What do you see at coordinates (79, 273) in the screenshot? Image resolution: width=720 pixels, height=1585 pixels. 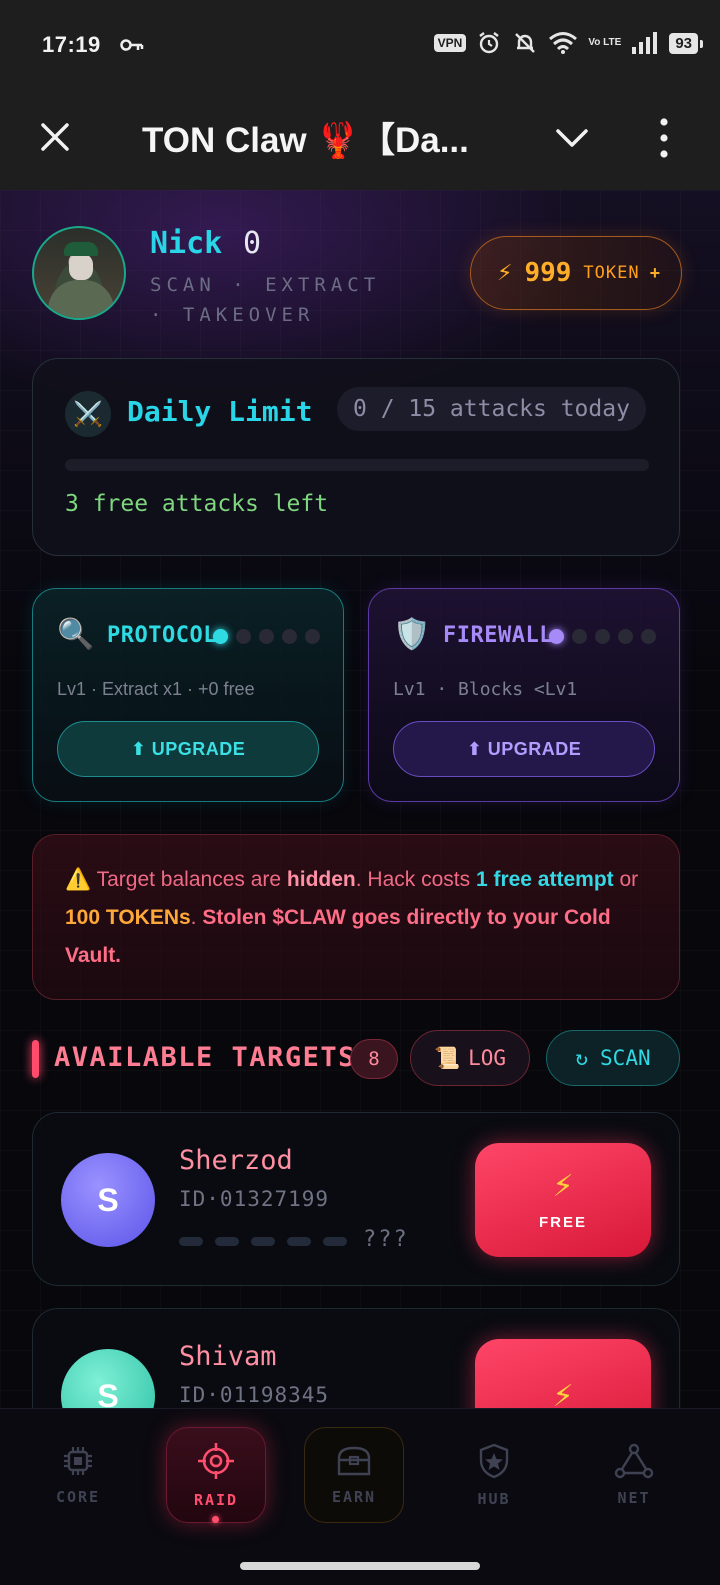 I see `profile-avatar` at bounding box center [79, 273].